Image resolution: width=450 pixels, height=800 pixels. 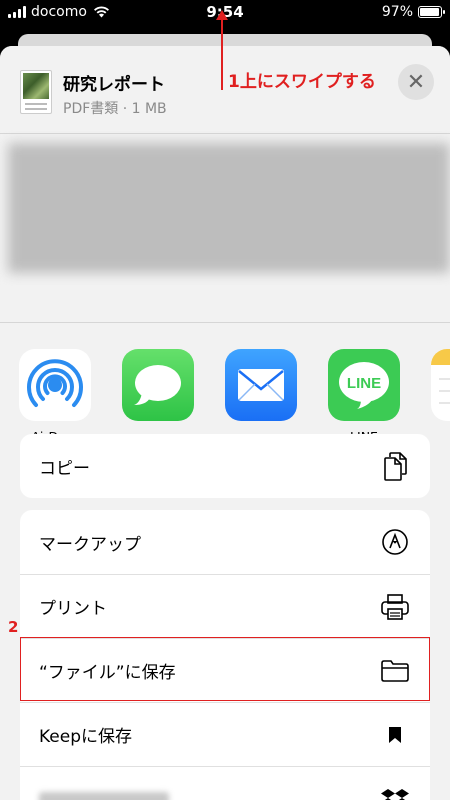 What do you see at coordinates (225, 606) in the screenshot?
I see `action-print: プリント` at bounding box center [225, 606].